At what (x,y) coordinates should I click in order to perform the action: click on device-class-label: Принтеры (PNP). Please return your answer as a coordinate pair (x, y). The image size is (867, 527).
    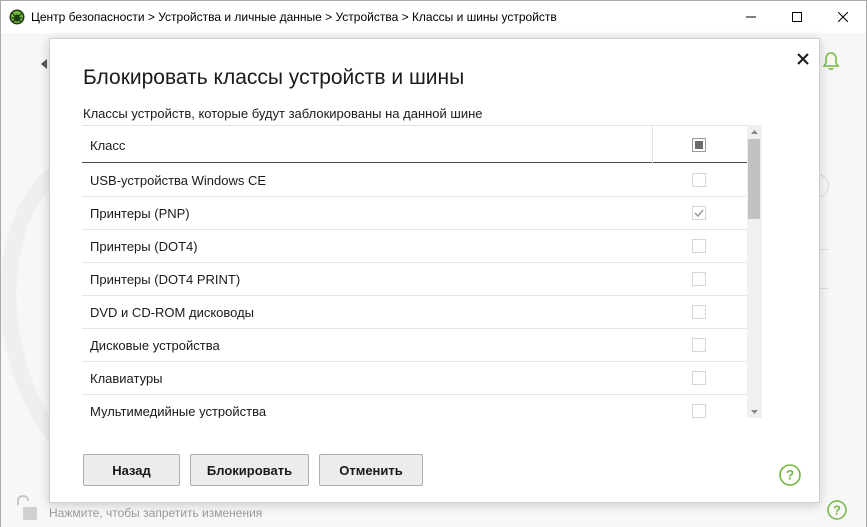
    Looking at the image, I should click on (140, 213).